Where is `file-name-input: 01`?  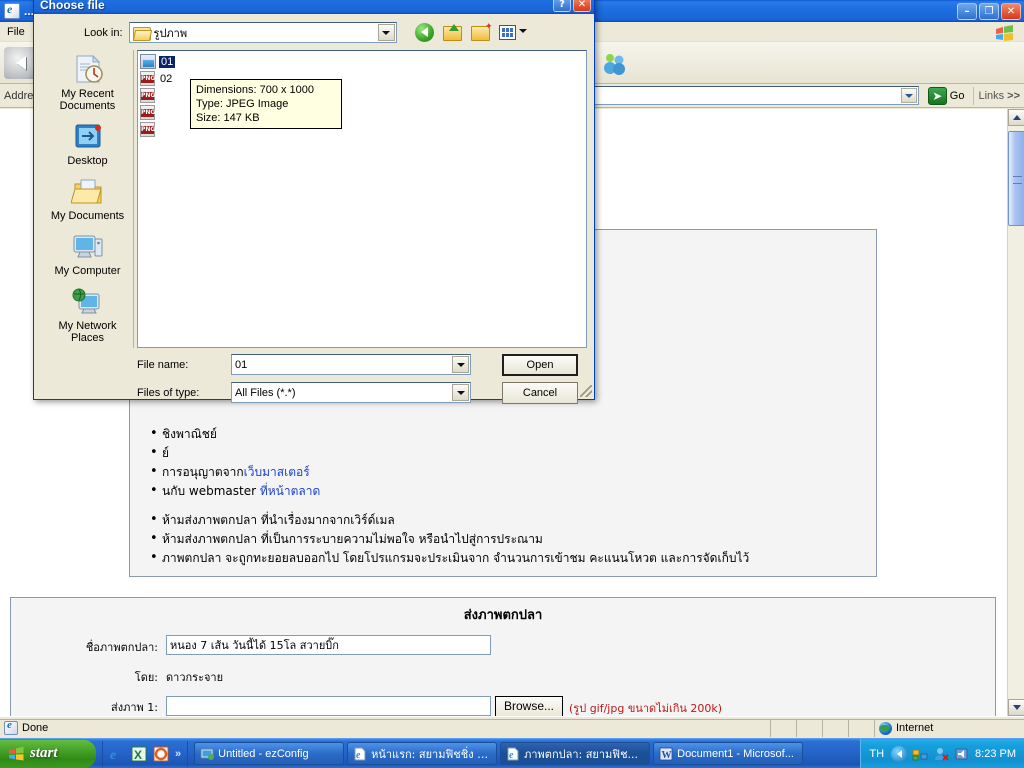
file-name-input: 01 is located at coordinates (351, 364).